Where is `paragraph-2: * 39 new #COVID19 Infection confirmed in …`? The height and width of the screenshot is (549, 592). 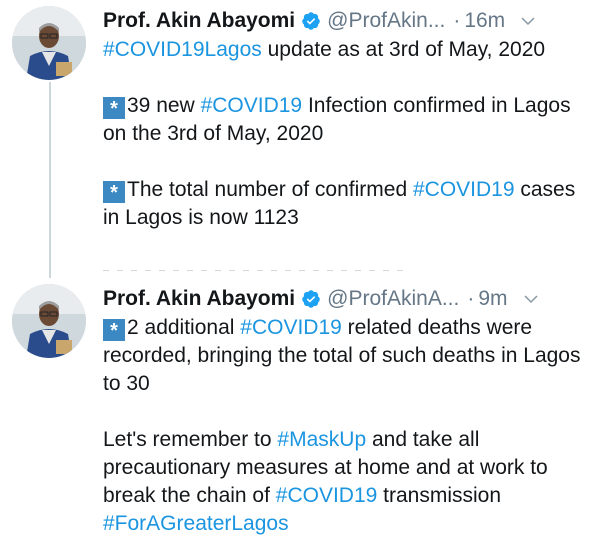 paragraph-2: * 39 new #COVID19 Infection confirmed in … is located at coordinates (343, 120).